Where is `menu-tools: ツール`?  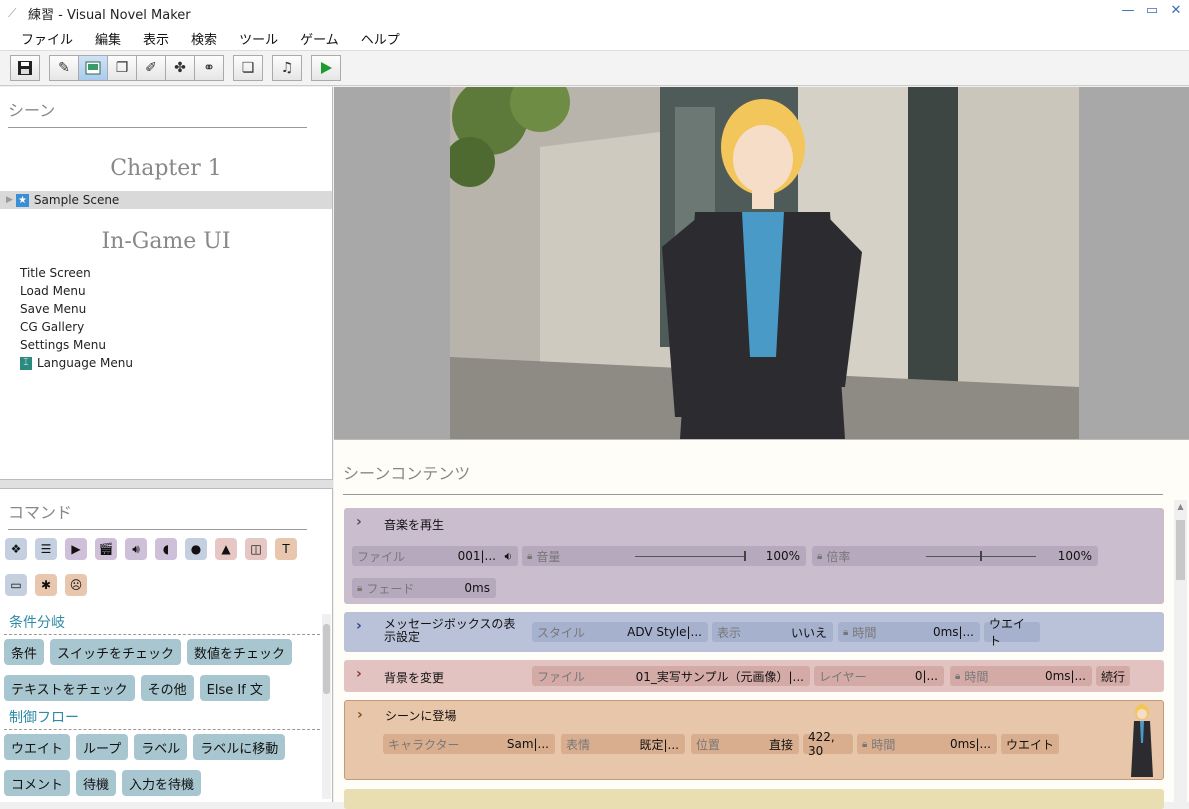 menu-tools: ツール is located at coordinates (258, 38).